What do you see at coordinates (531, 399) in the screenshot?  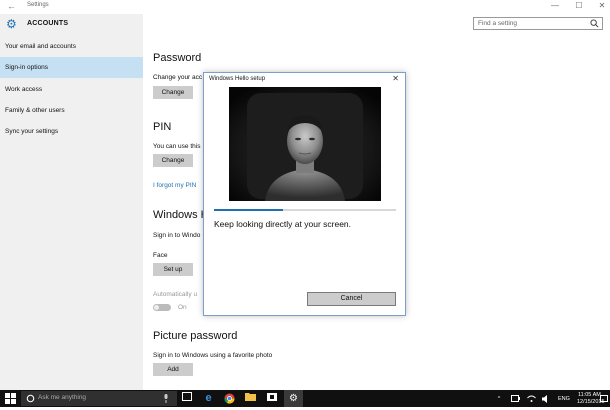 I see `network-icon` at bounding box center [531, 399].